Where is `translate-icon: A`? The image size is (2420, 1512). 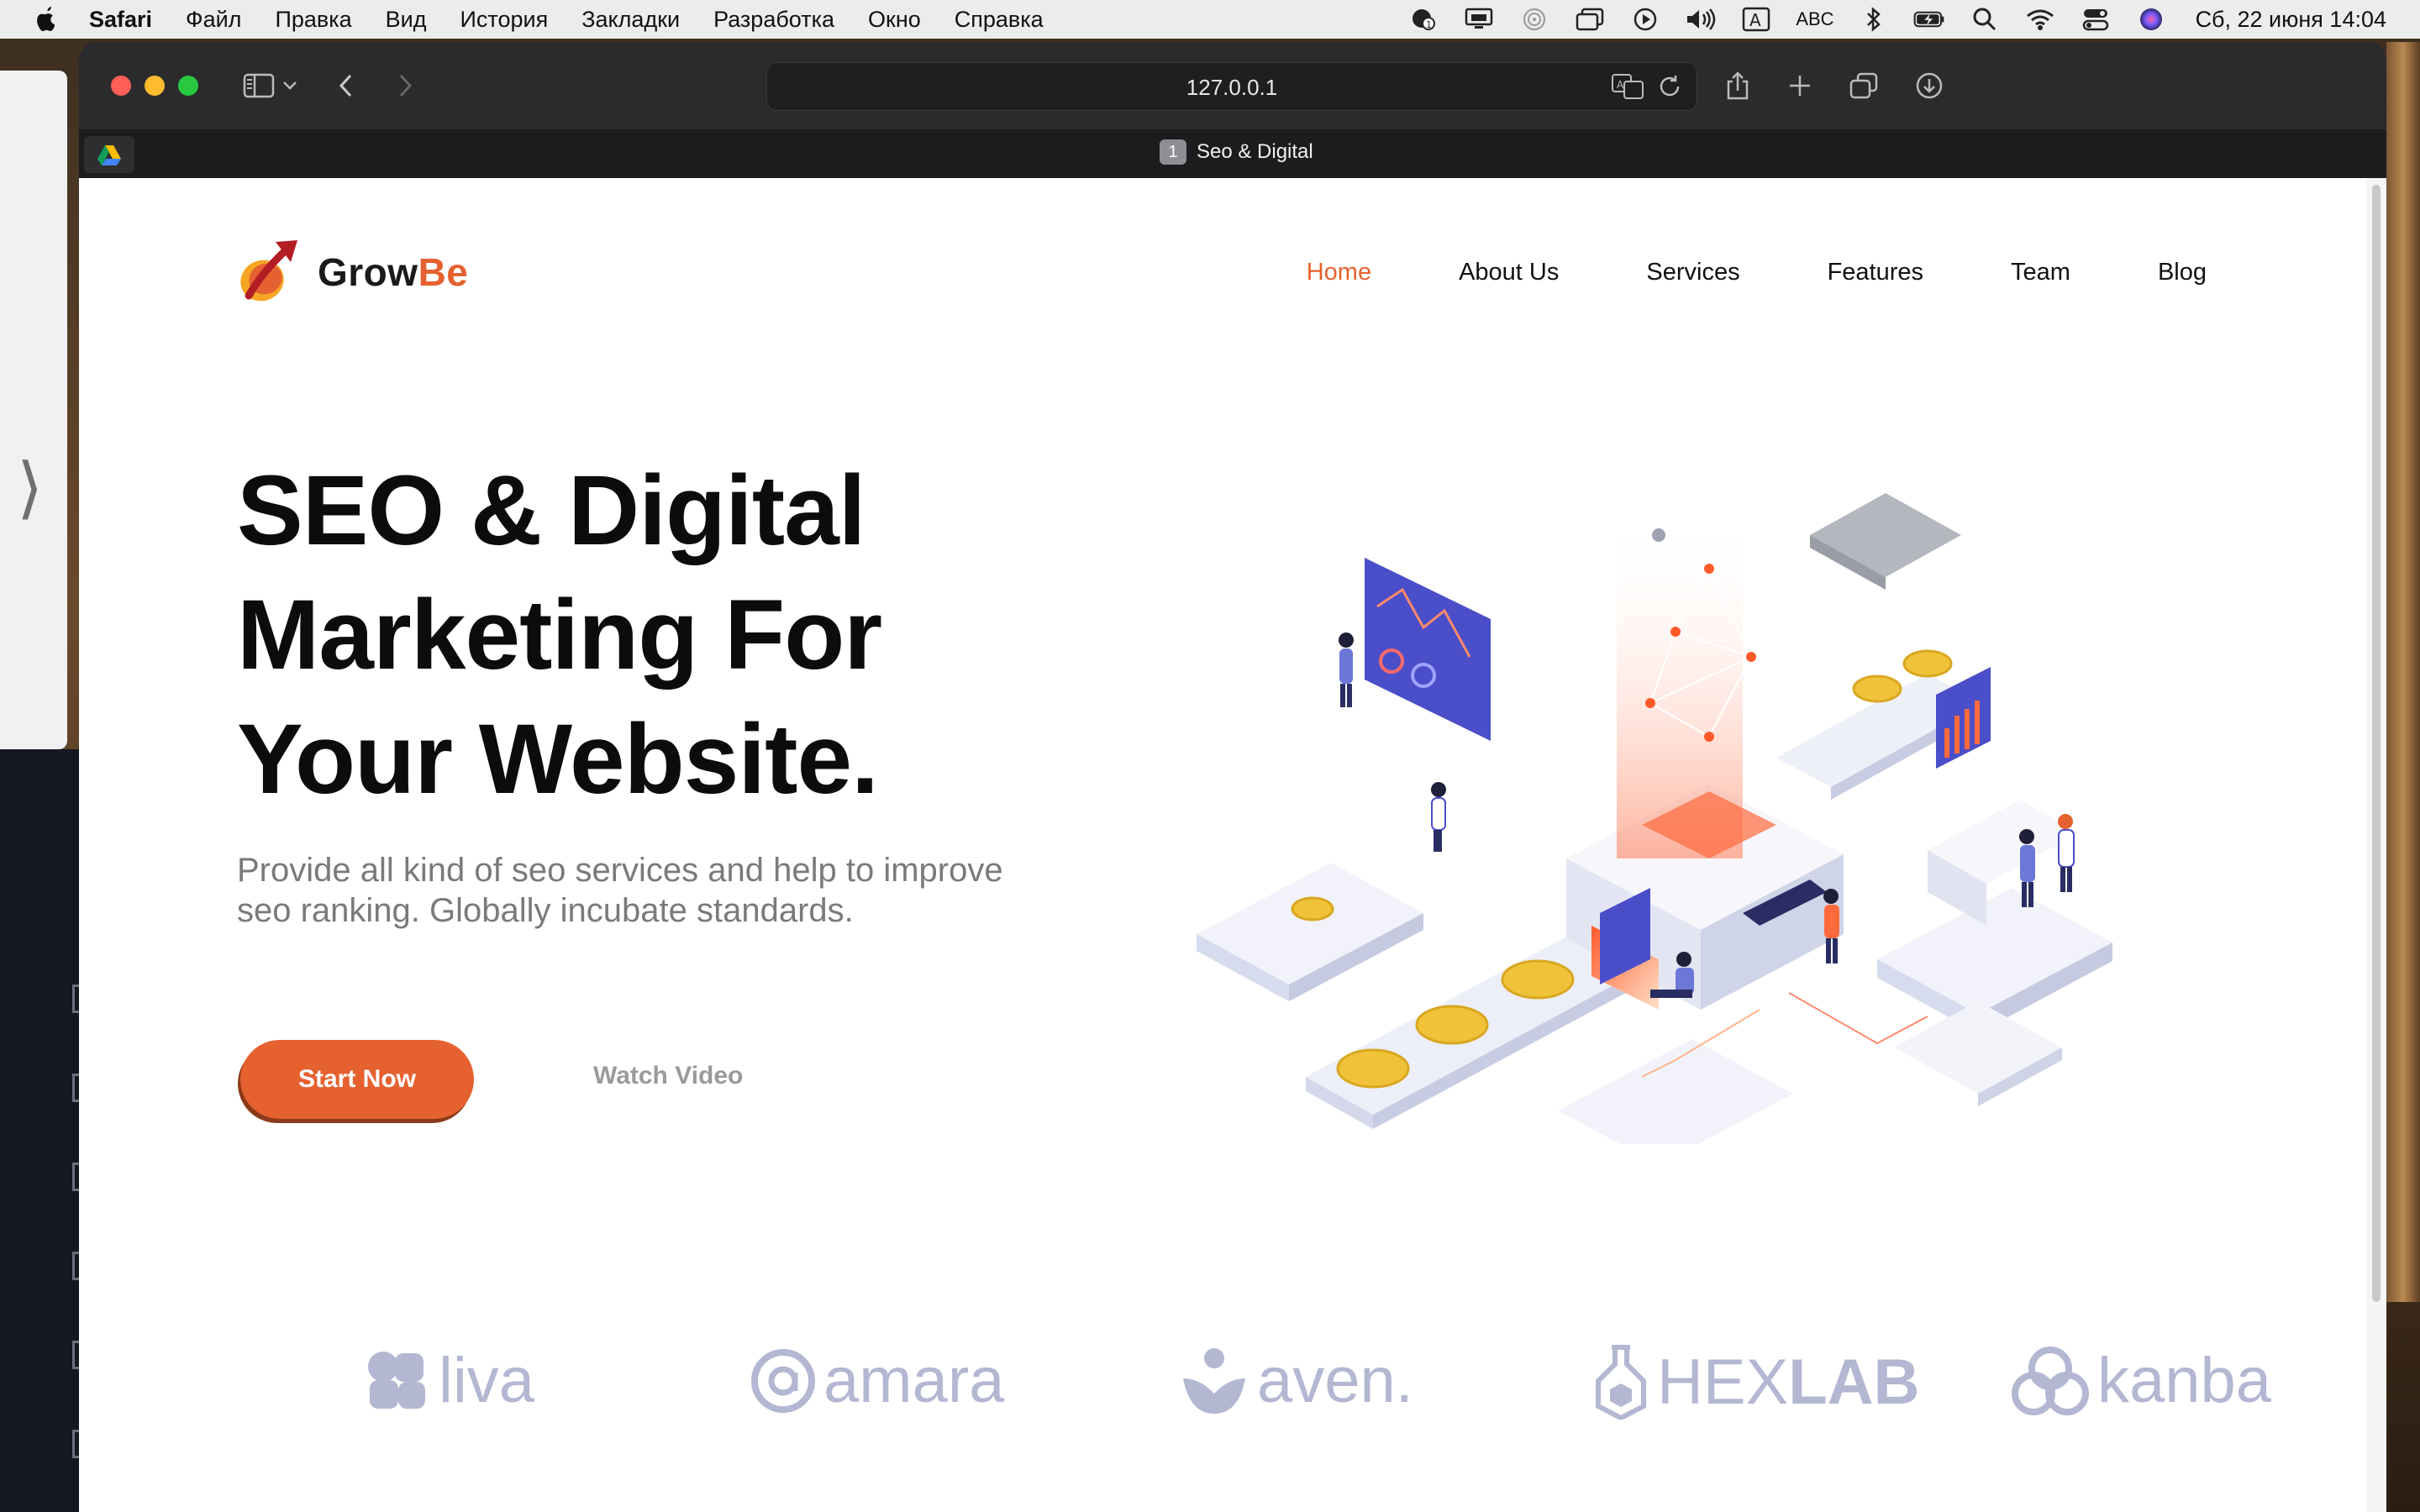
translate-icon: A is located at coordinates (1627, 86).